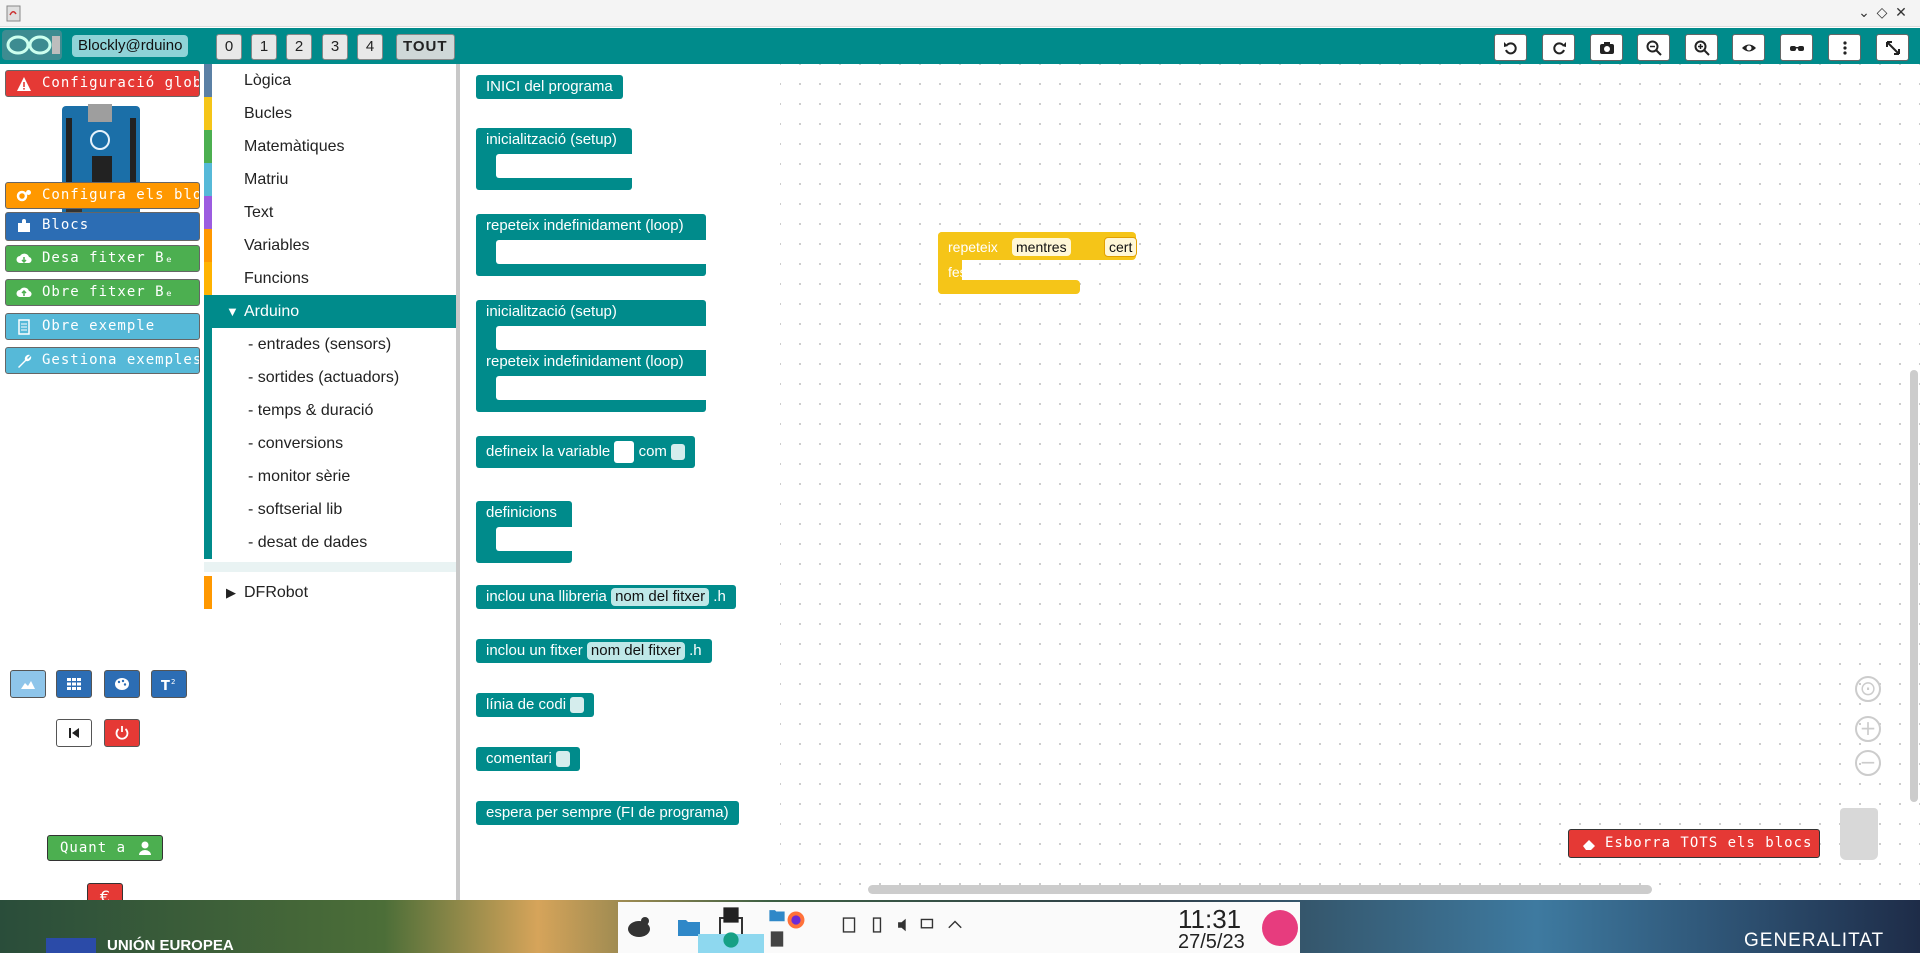 This screenshot has width=1920, height=953. I want to click on block-inclou-llibreria: inclou una llibreria nom del fitxer .h, so click(606, 597).